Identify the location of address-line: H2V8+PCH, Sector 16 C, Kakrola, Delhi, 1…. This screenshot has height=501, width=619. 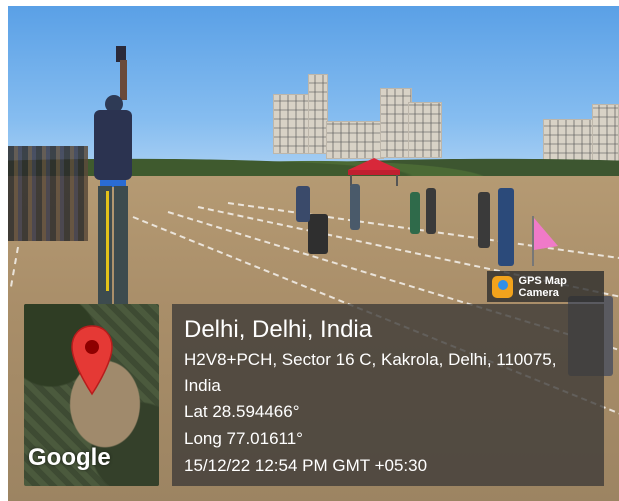
(370, 359).